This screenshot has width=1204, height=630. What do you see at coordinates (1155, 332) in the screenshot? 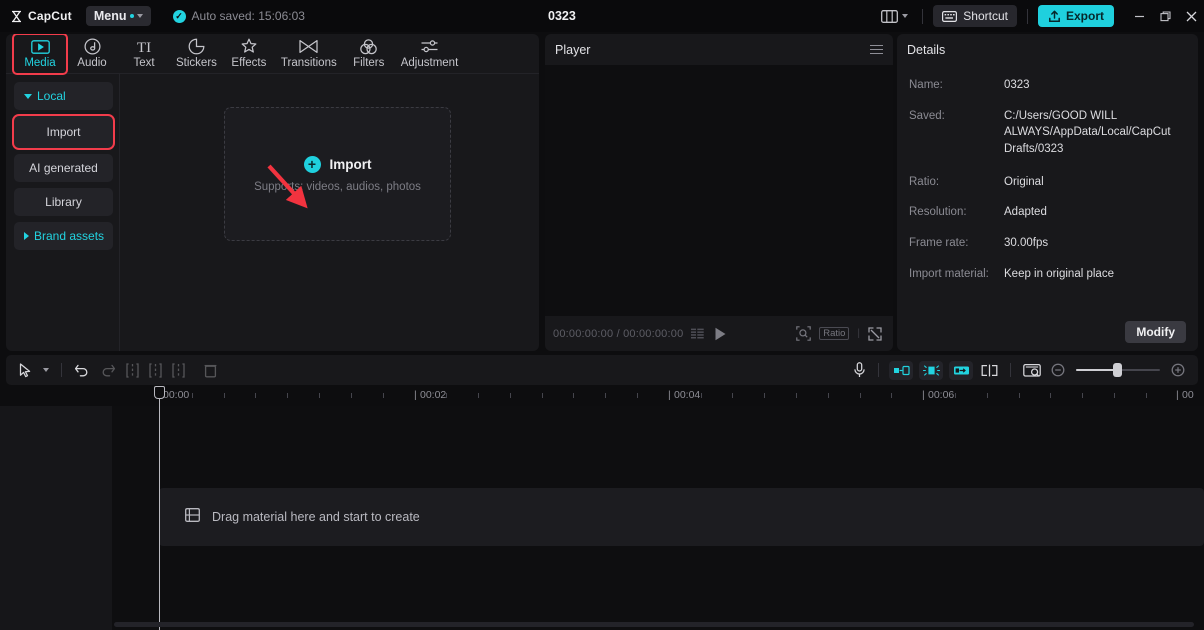
I see `modify-button: Modify` at bounding box center [1155, 332].